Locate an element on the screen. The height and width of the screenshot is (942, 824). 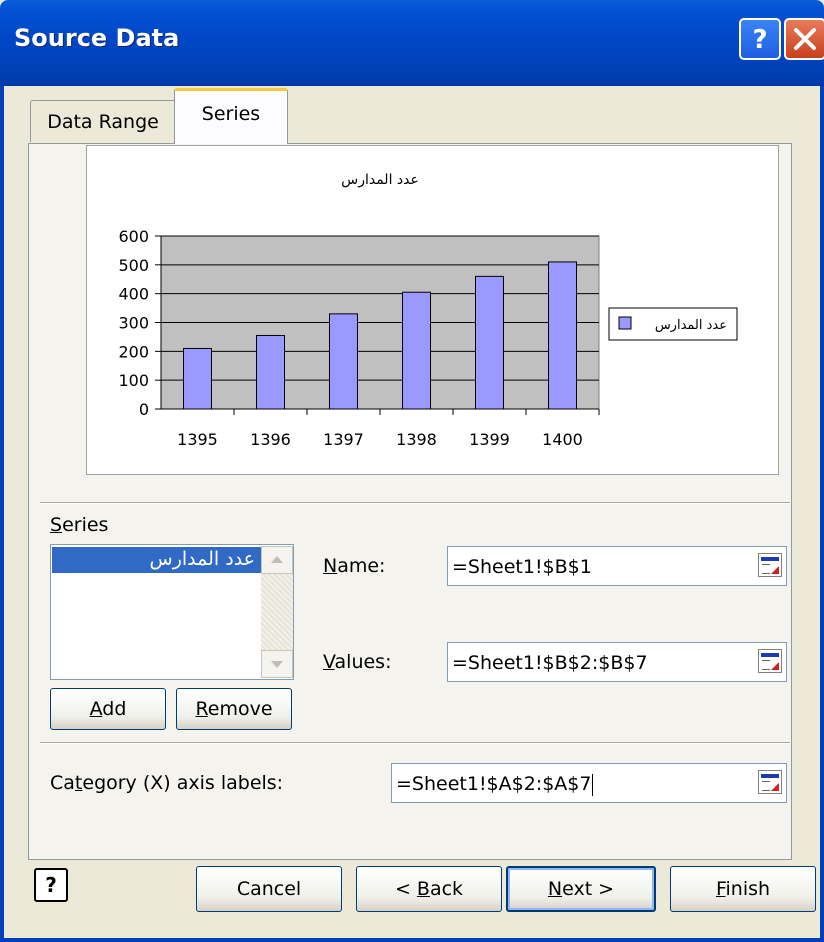
scroll-up-button is located at coordinates (277, 560).